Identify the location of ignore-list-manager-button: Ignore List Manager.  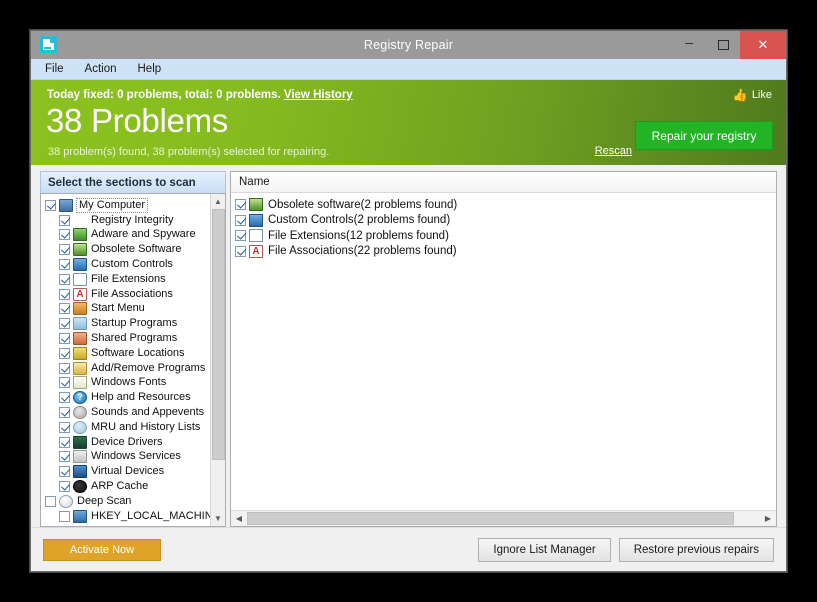
(544, 549).